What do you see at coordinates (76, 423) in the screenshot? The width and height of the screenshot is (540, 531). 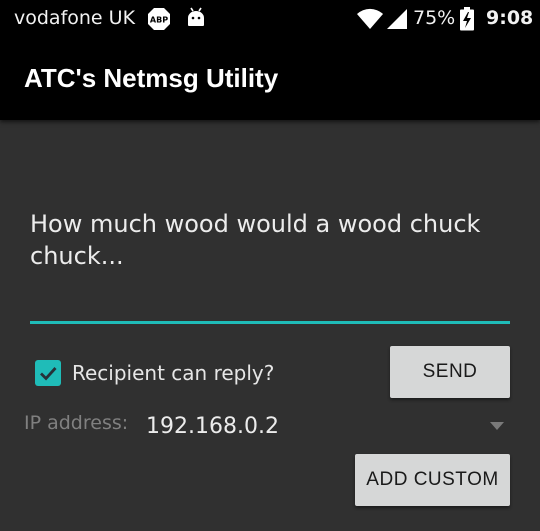 I see `ip-address-label: IP address:` at bounding box center [76, 423].